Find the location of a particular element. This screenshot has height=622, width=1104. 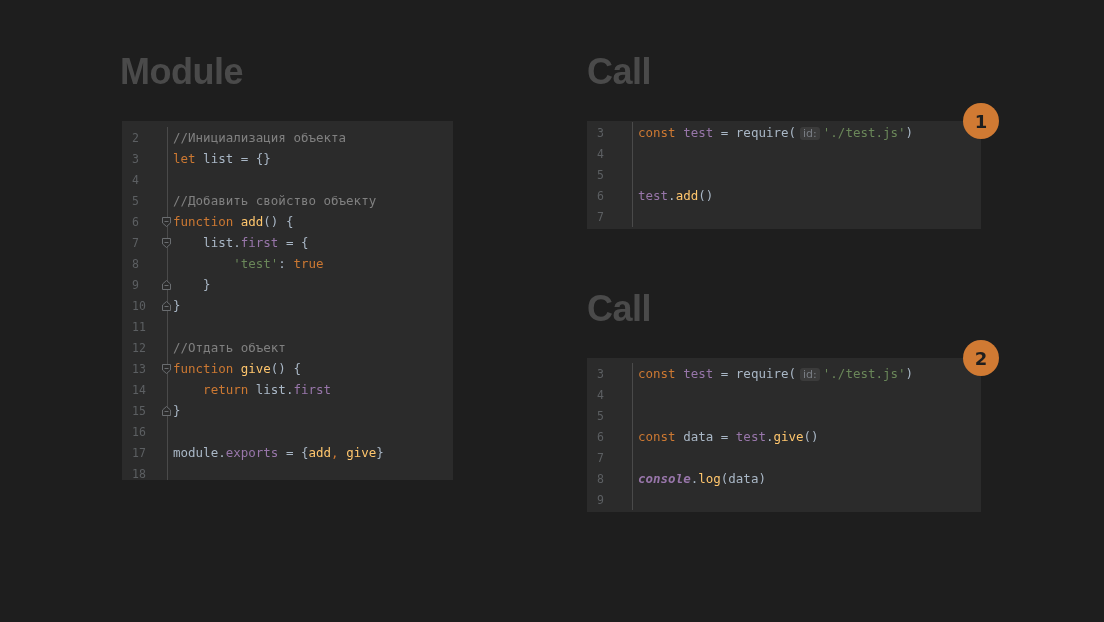

code-line: return list.first is located at coordinates (267, 389).